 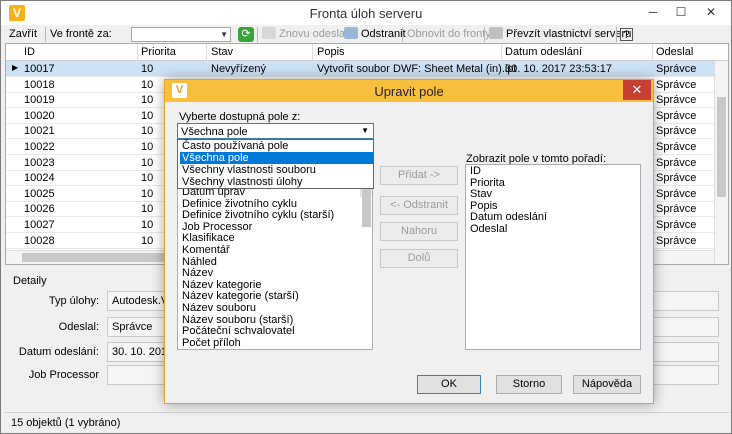 What do you see at coordinates (63, 375) in the screenshot?
I see `processor-label: Job Processor` at bounding box center [63, 375].